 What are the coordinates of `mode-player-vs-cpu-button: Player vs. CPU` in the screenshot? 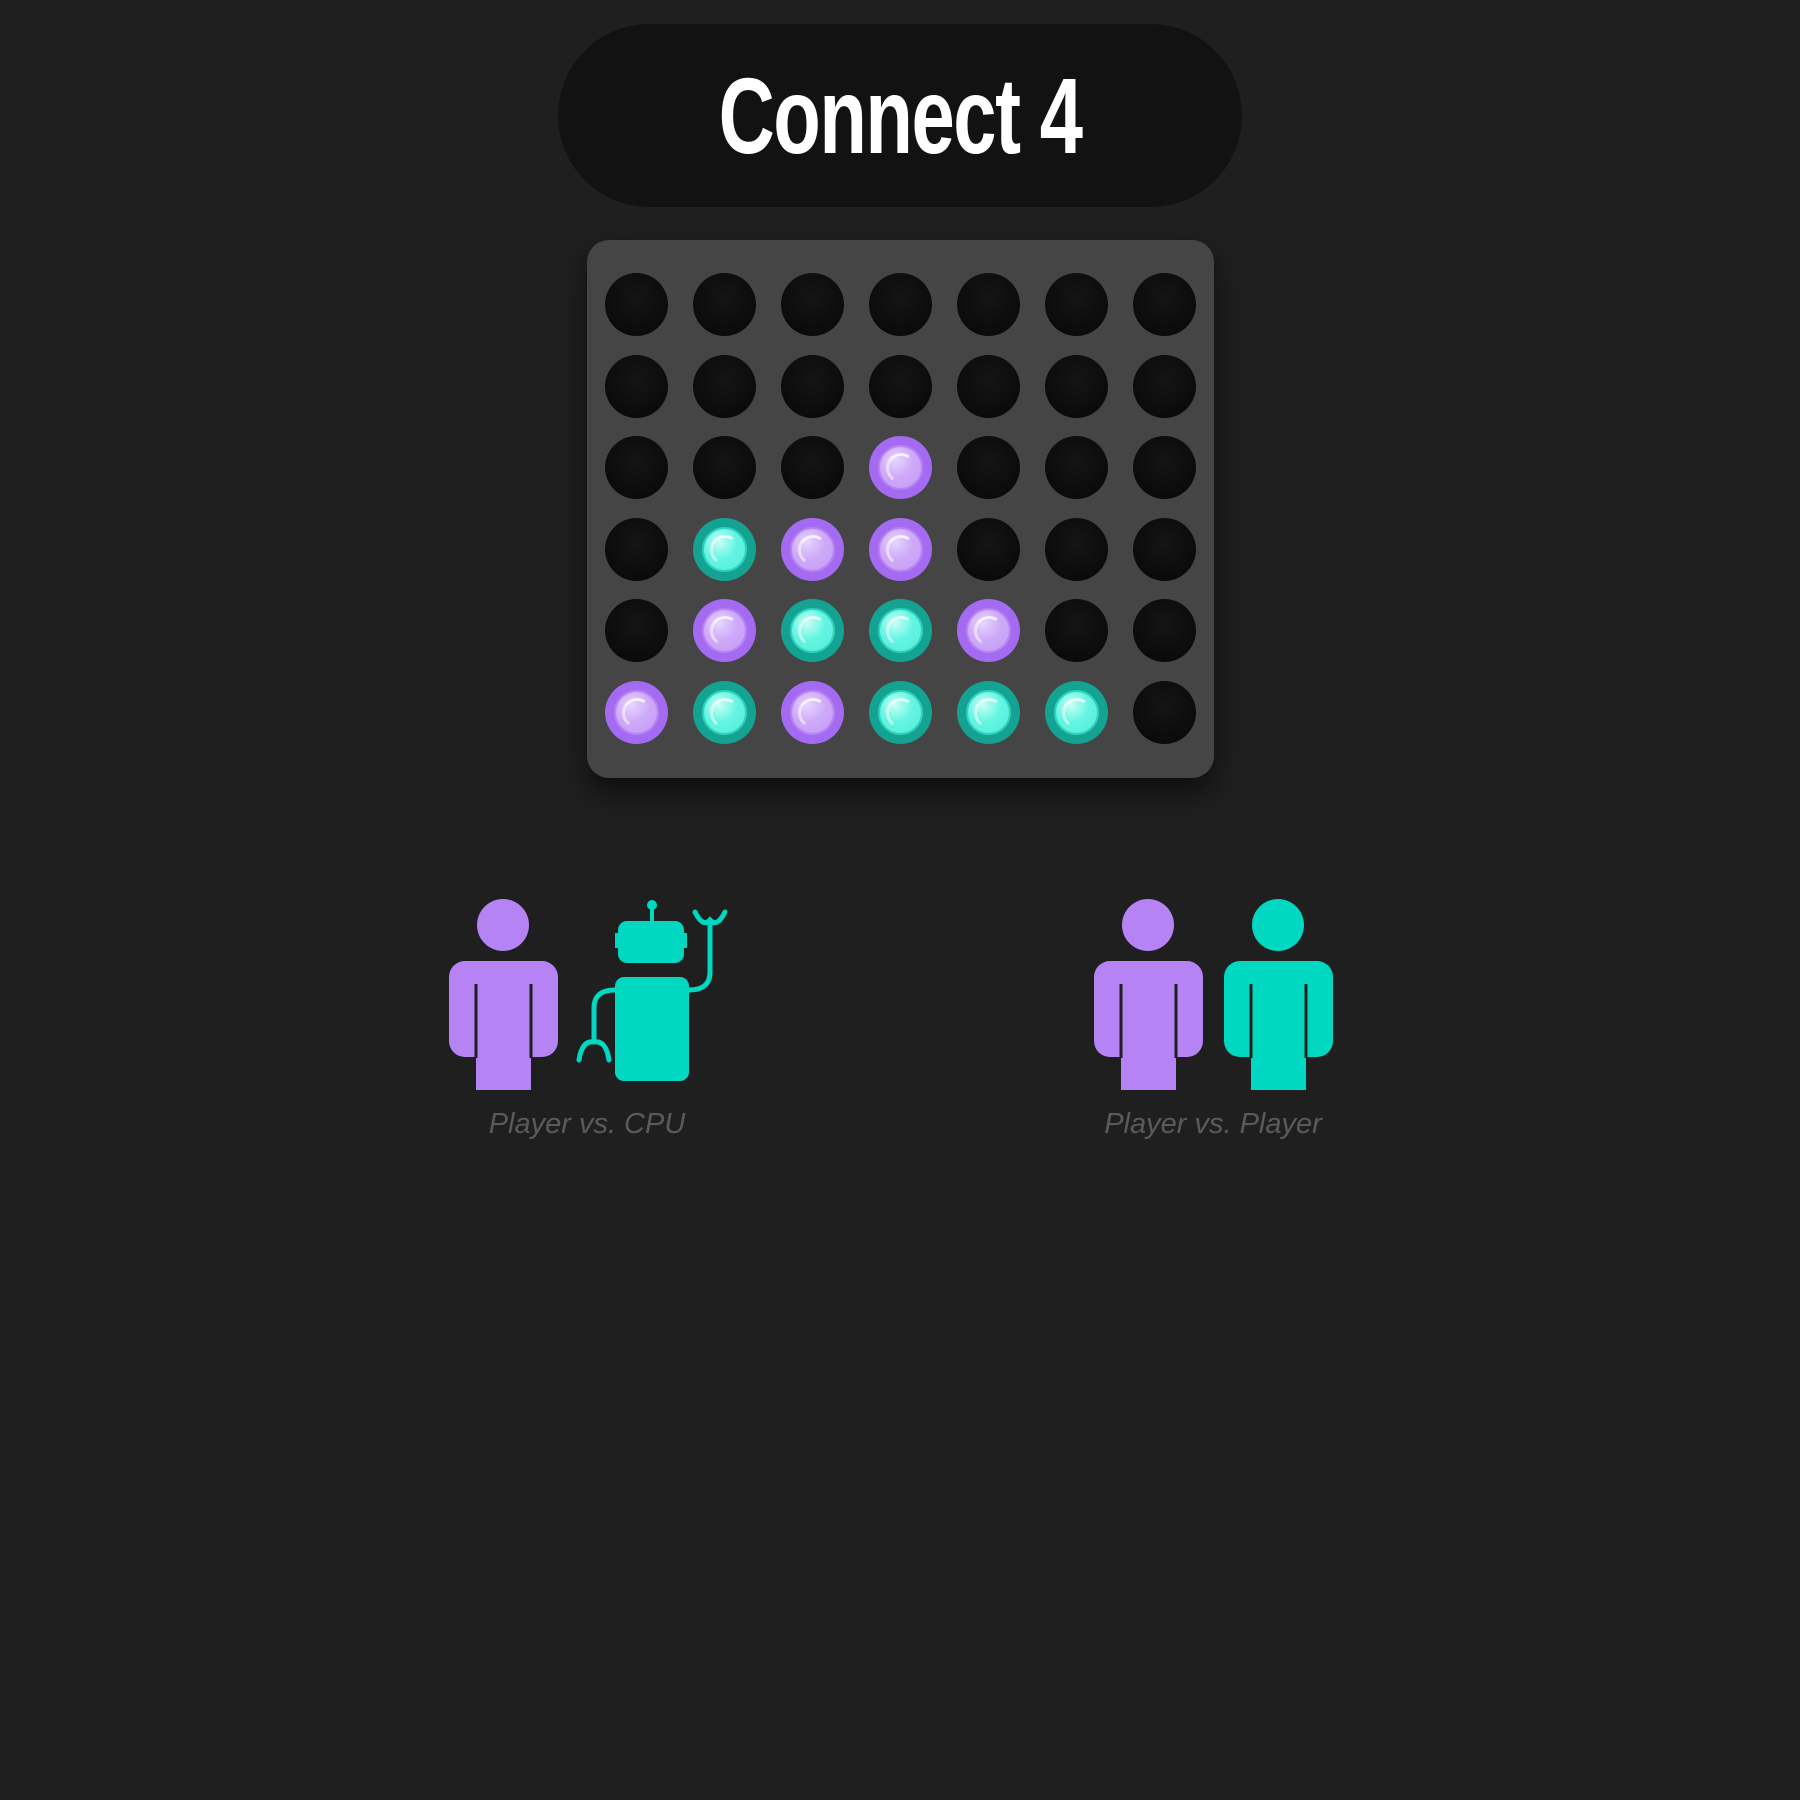 It's located at (587, 1020).